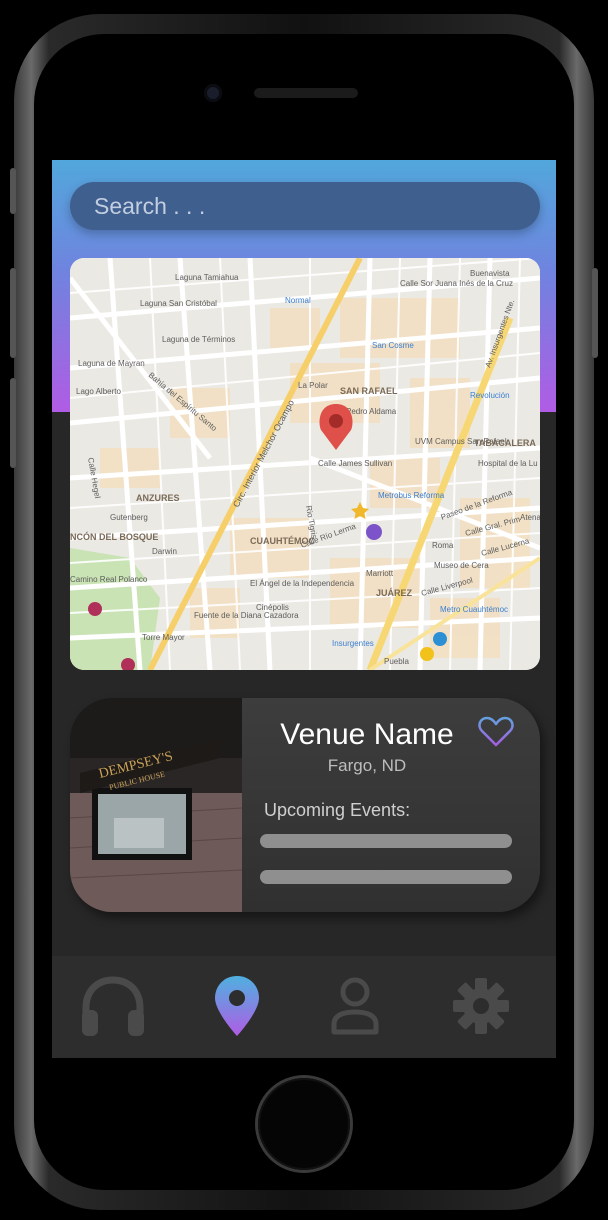 The height and width of the screenshot is (1220, 608). Describe the element at coordinates (129, 517) in the screenshot. I see `map-label: Gutenberg` at that location.